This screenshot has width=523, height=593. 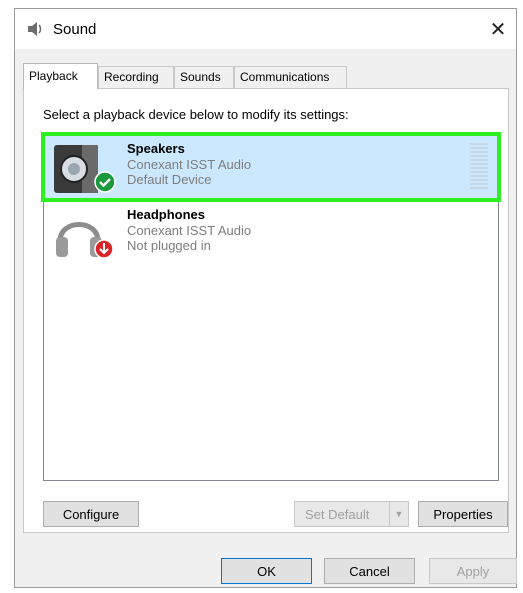 I want to click on chevron-down-icon: ▼, so click(x=398, y=514).